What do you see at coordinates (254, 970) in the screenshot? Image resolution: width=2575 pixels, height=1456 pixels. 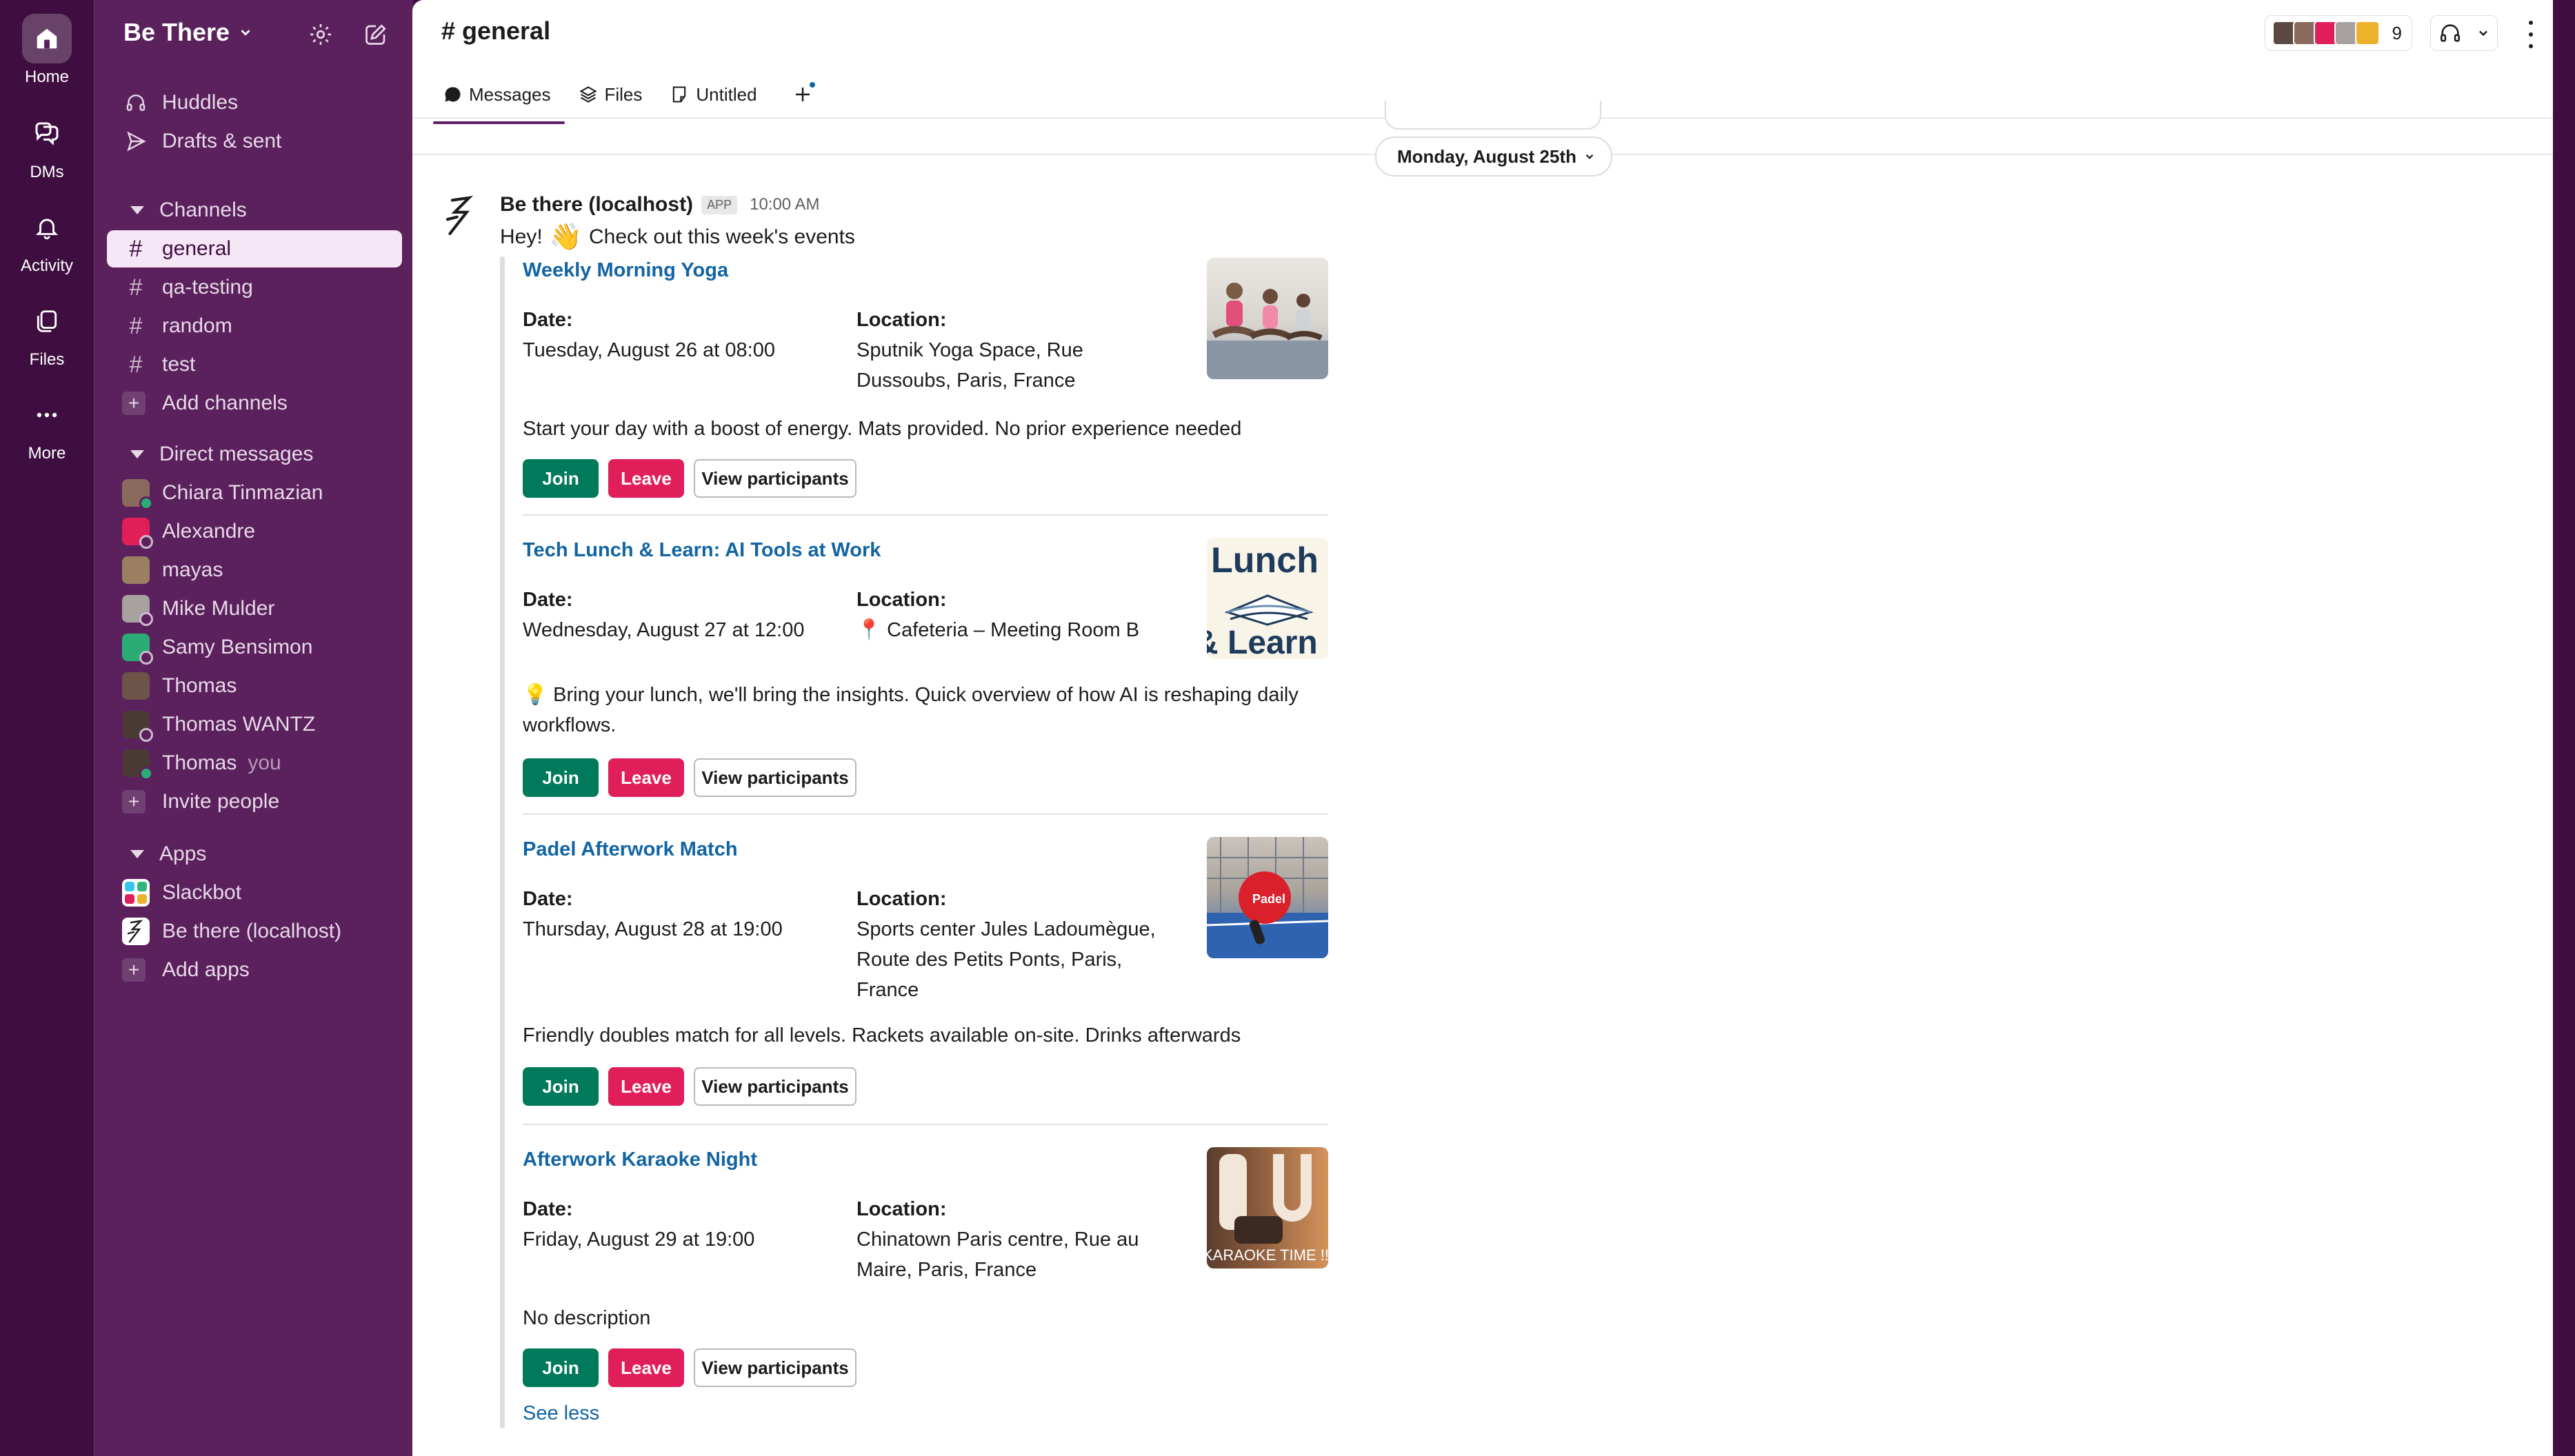 I see `add-apps-button: + Add apps` at bounding box center [254, 970].